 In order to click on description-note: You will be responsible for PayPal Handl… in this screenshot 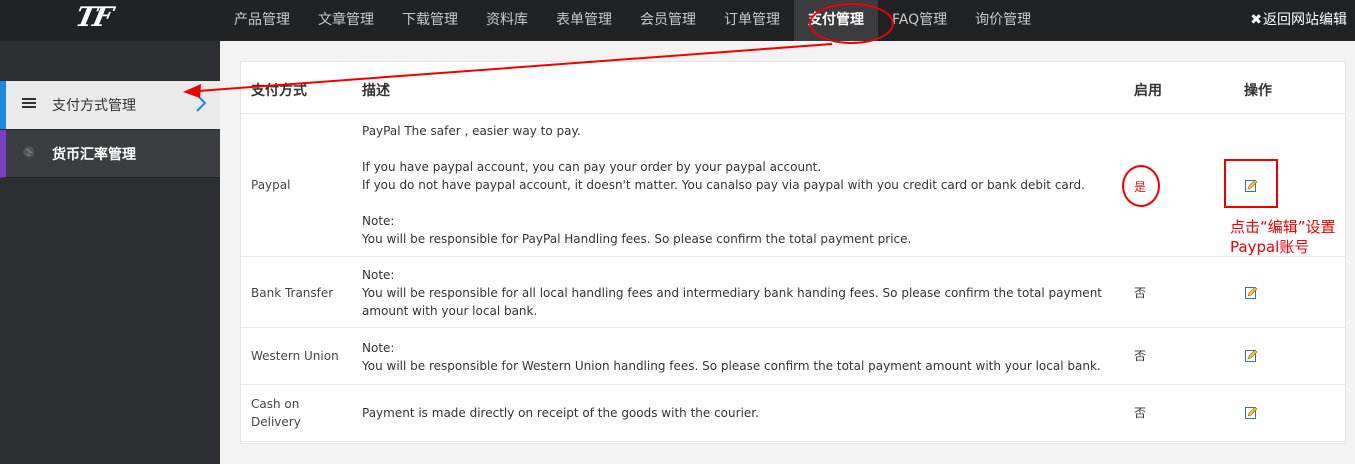, I will do `click(637, 239)`.